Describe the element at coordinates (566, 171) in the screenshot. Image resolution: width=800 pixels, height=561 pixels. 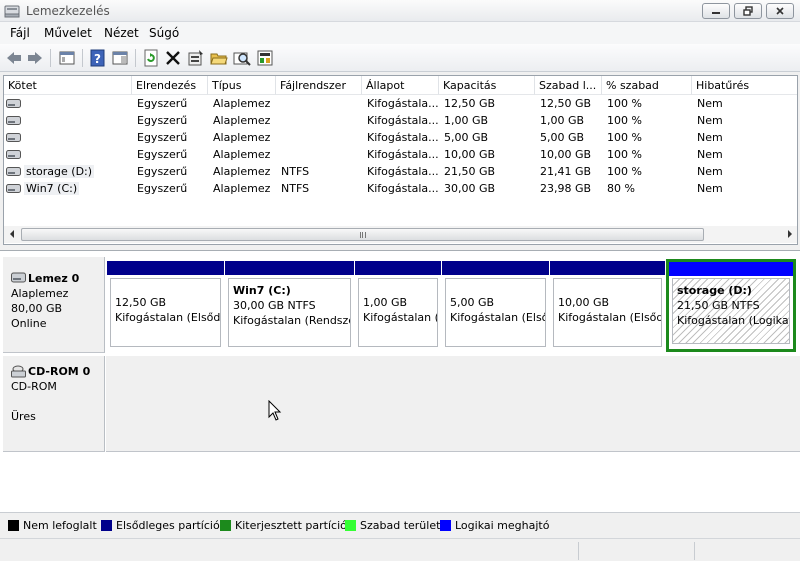
I see `table-cell-free: 21,41 GB` at that location.